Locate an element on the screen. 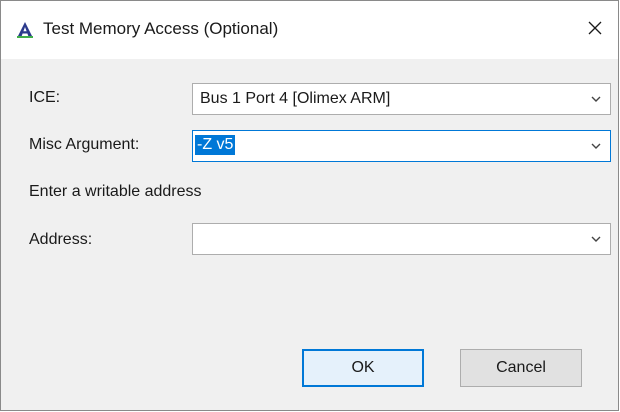 Image resolution: width=620 pixels, height=412 pixels. close-icon is located at coordinates (595, 30).